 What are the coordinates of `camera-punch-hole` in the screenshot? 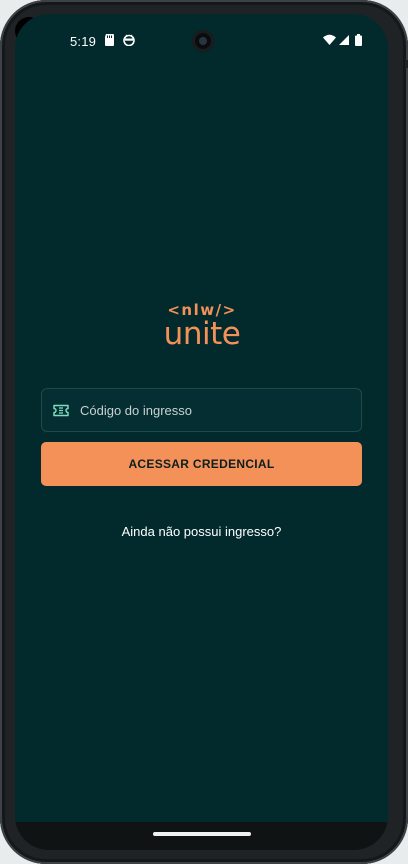 It's located at (203, 41).